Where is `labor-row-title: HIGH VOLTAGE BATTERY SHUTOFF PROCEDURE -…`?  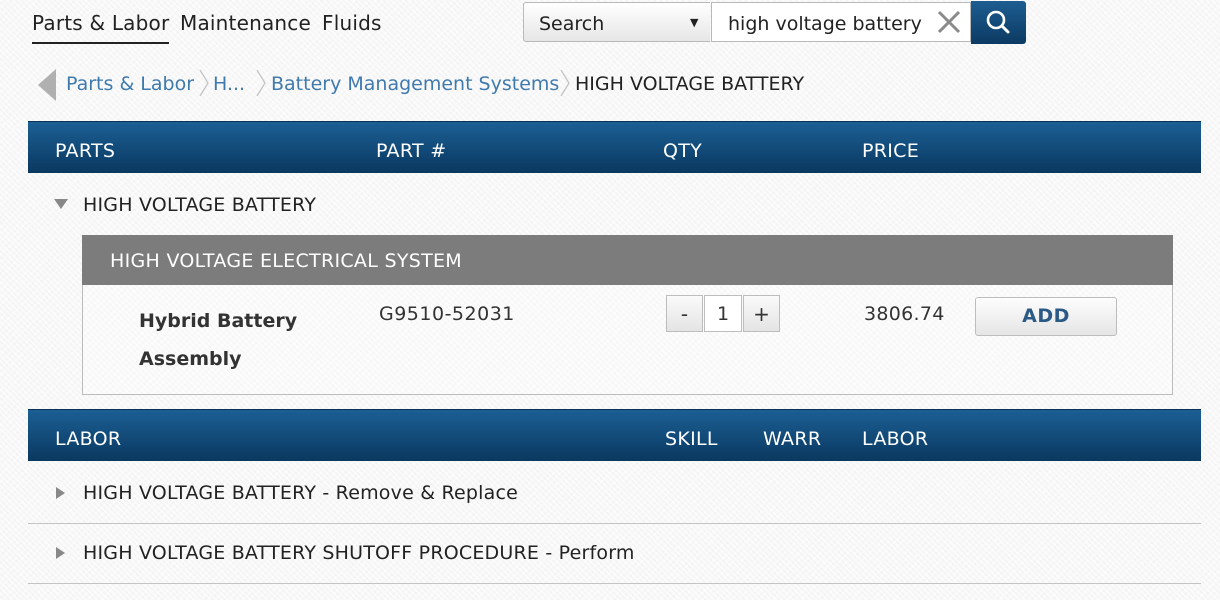
labor-row-title: HIGH VOLTAGE BATTERY SHUTOFF PROCEDURE -… is located at coordinates (359, 553).